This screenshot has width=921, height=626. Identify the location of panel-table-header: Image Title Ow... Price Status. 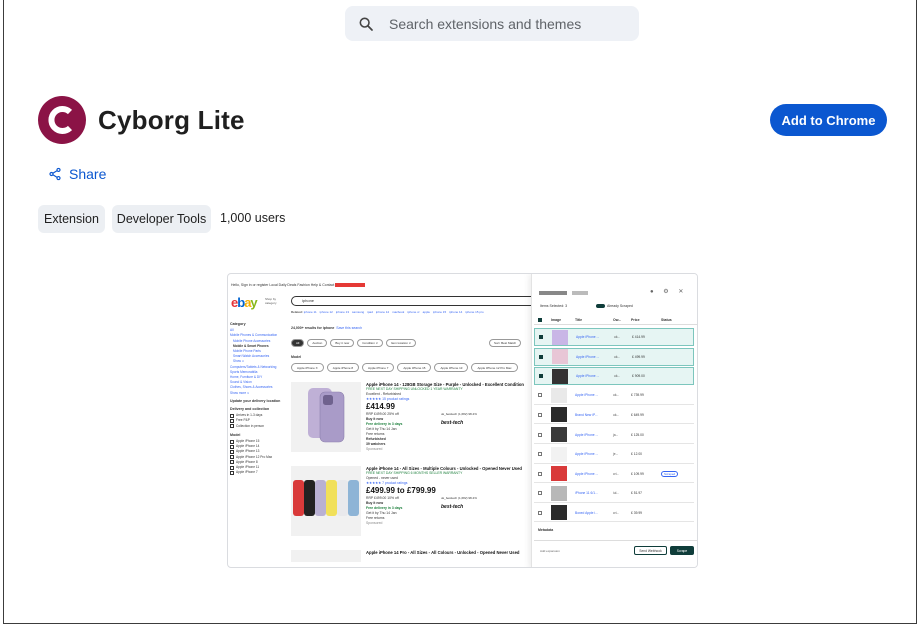
(615, 320).